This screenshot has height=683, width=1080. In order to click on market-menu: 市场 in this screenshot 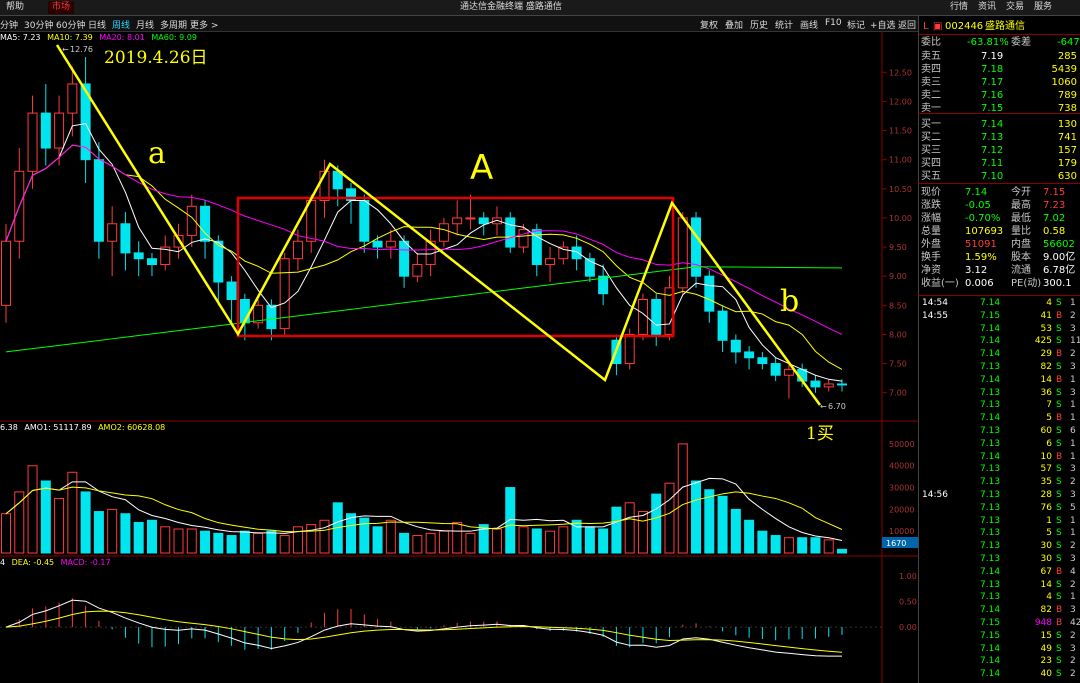, I will do `click(61, 7)`.